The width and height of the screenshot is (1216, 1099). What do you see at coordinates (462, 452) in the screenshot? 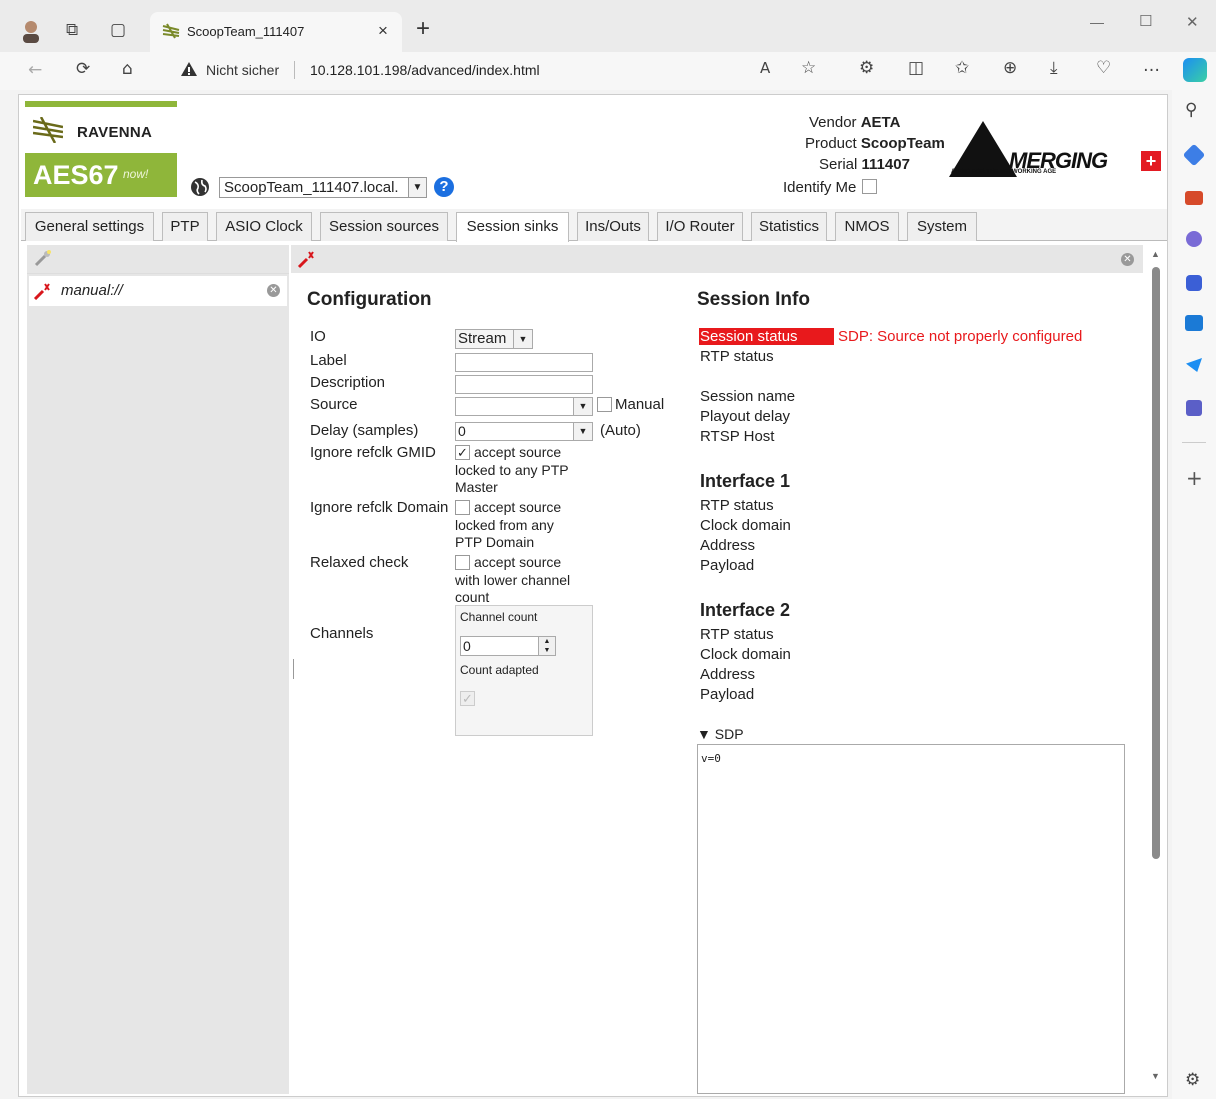
I see `gmid-checkbox: ✓` at bounding box center [462, 452].